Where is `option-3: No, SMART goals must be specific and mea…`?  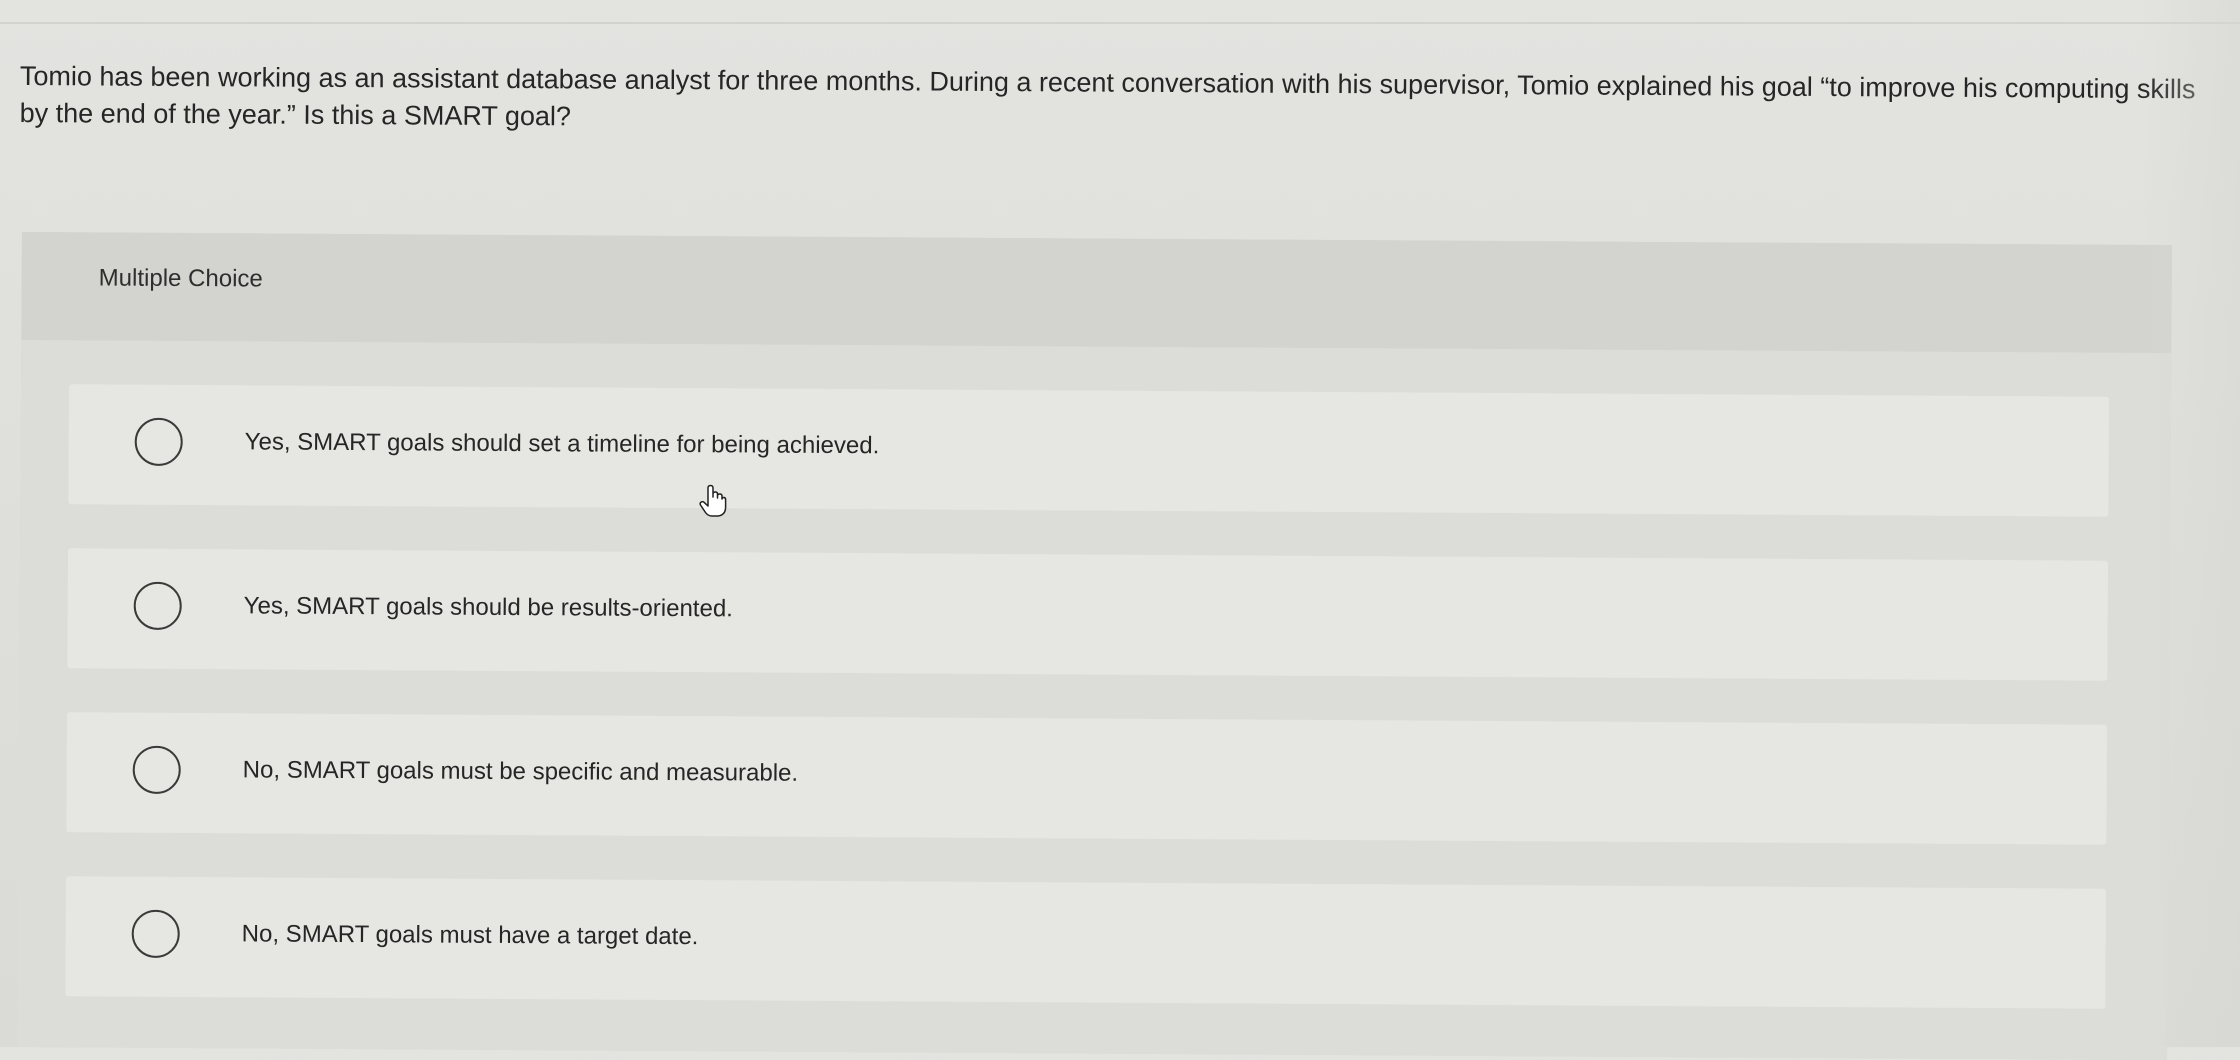
option-3: No, SMART goals must be specific and mea… is located at coordinates (1087, 778).